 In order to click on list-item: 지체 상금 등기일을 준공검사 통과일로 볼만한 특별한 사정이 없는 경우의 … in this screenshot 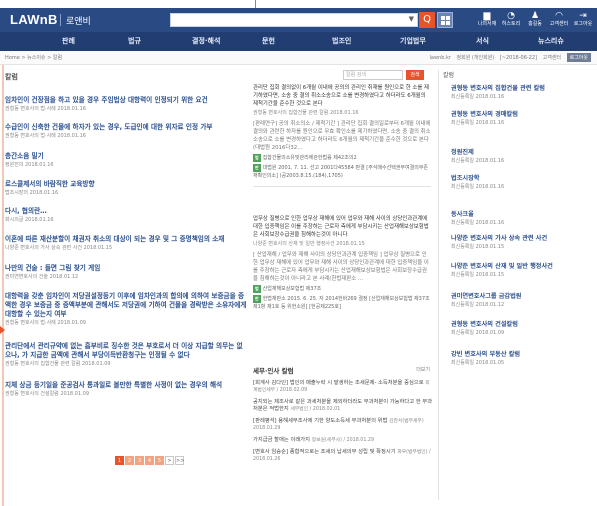, I will do `click(126, 389)`.